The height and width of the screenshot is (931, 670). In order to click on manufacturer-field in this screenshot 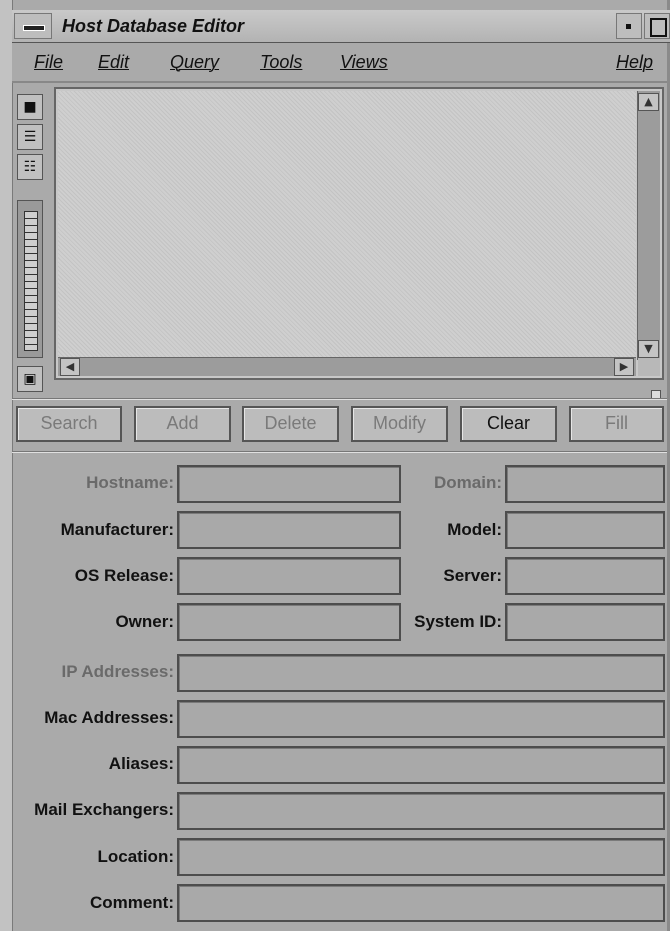, I will do `click(289, 530)`.